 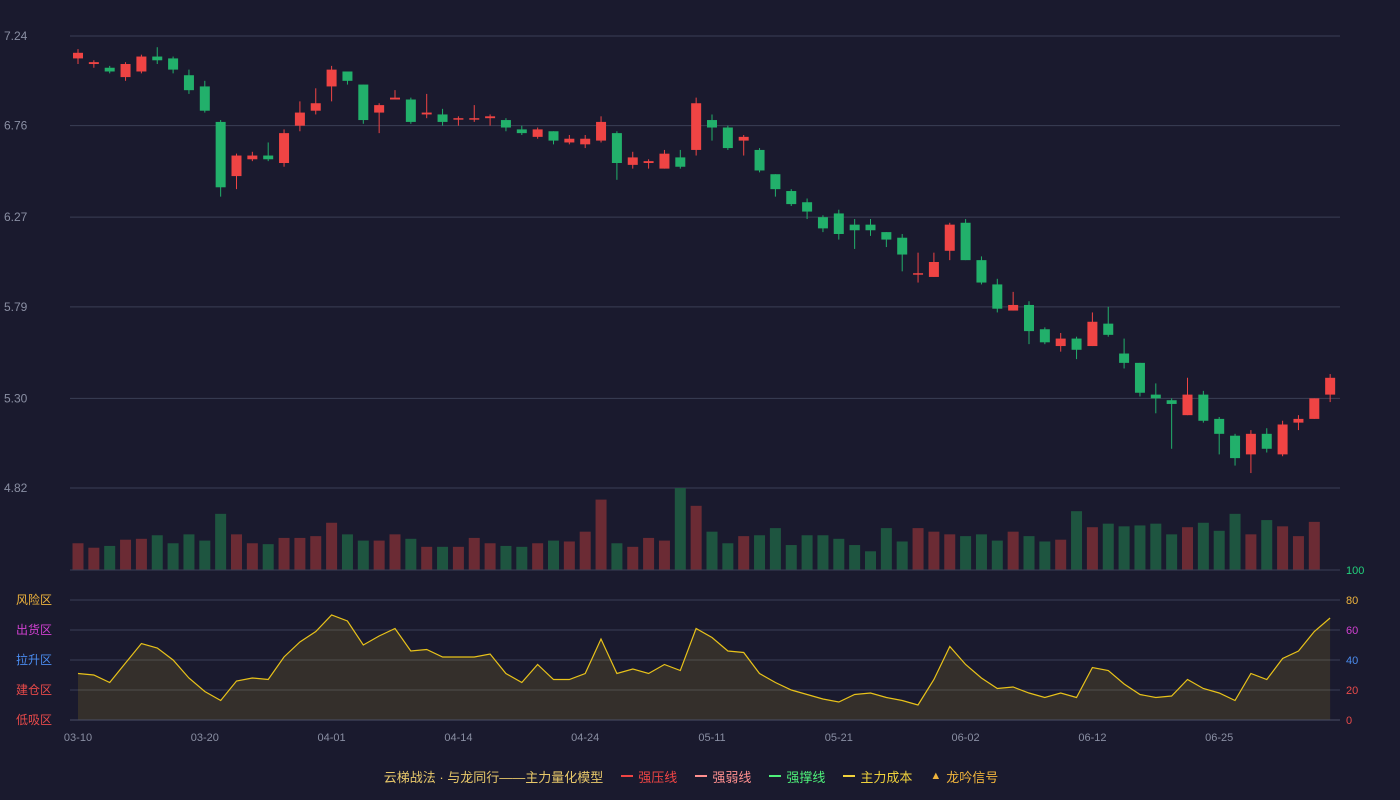 I want to click on price-axis-tick: 7.24, so click(x=16, y=36).